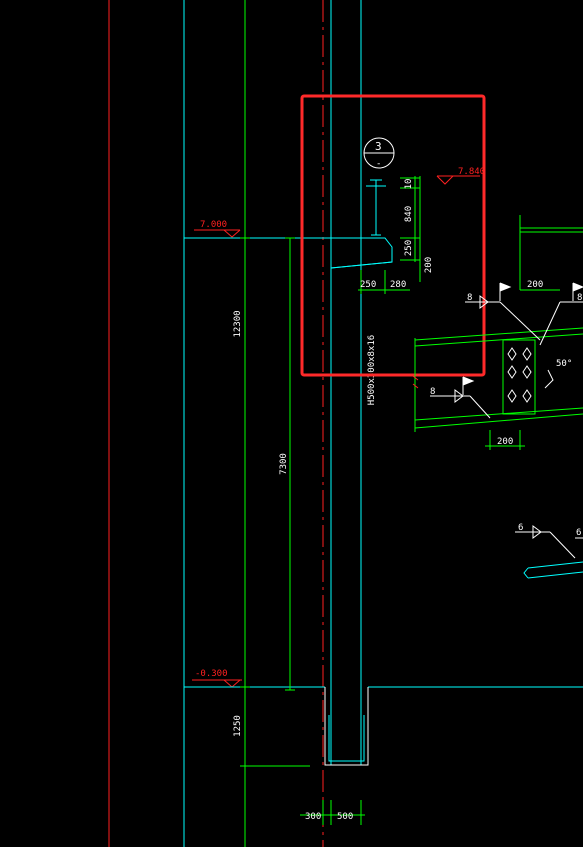 The height and width of the screenshot is (847, 583). I want to click on bracket-detail: 3 - 10 840 250 200 250 280, so click(382, 215).